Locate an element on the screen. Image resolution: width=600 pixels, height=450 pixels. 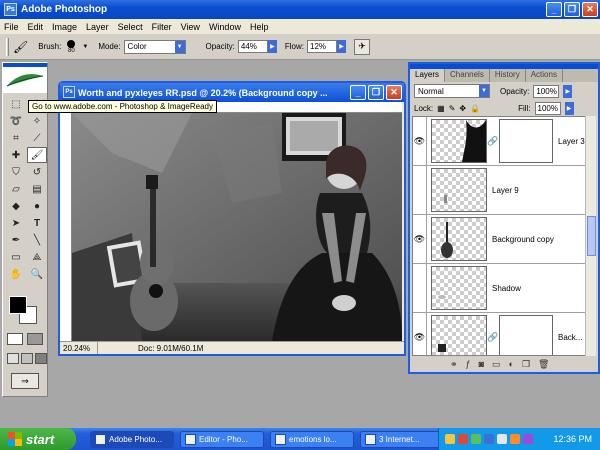
line-tool-icon: ╲ is located at coordinates (37, 240).